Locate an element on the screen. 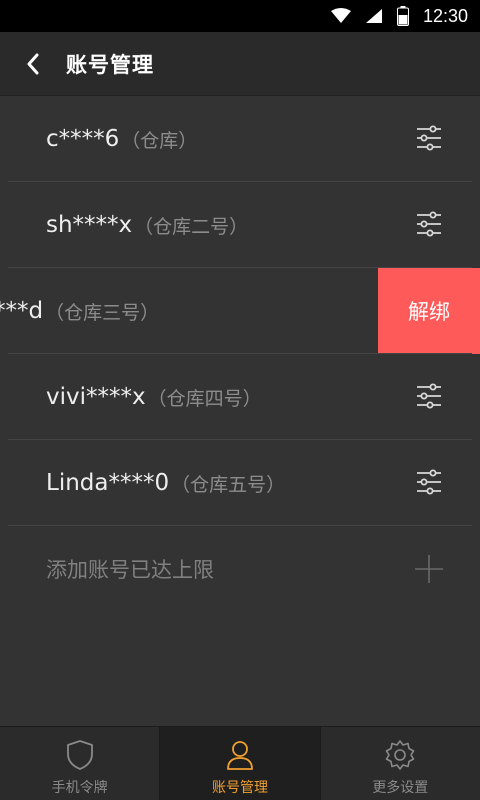 This screenshot has width=480, height=800. account-info: c****6 （仓库） is located at coordinates (121, 139).